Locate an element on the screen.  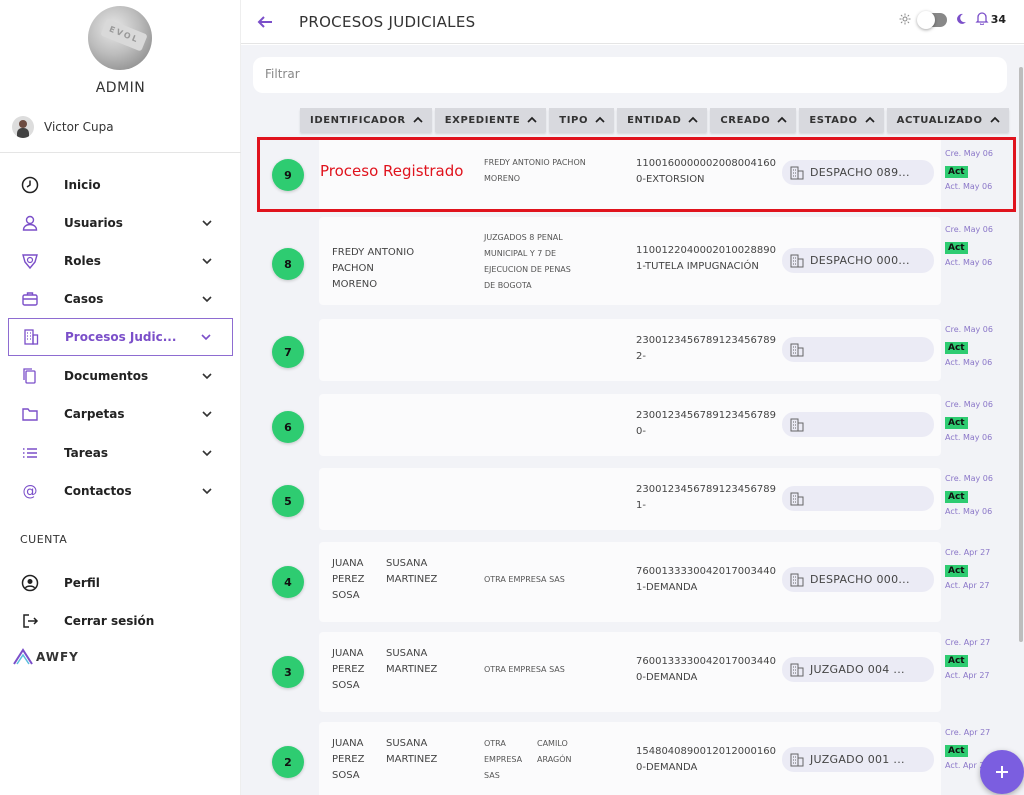
add-button is located at coordinates (1002, 772).